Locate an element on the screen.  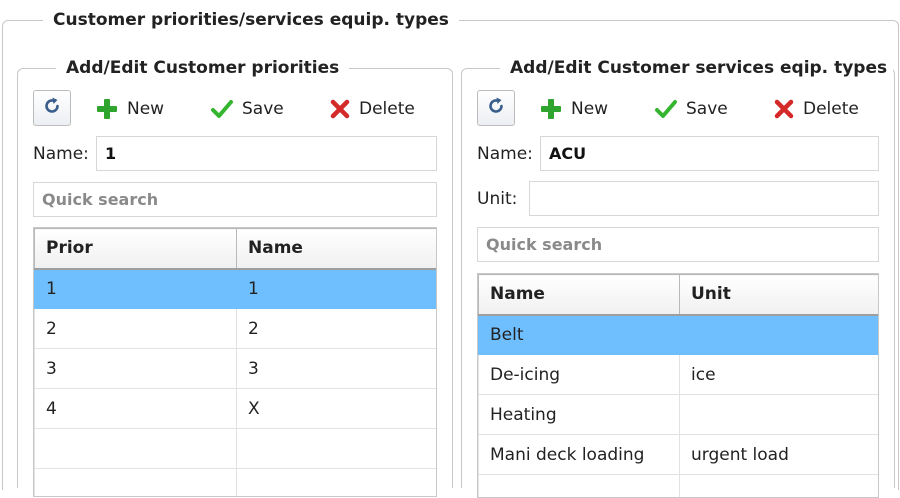
services-name-input is located at coordinates (709, 153).